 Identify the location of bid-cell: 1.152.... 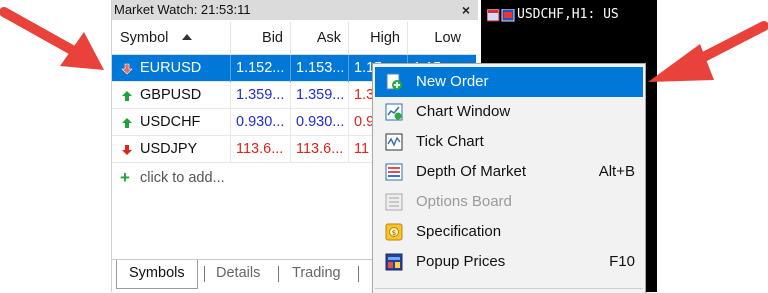
(261, 68).